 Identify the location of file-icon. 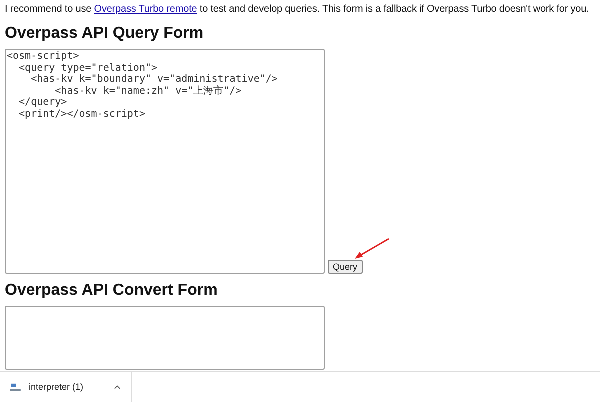
(15, 387).